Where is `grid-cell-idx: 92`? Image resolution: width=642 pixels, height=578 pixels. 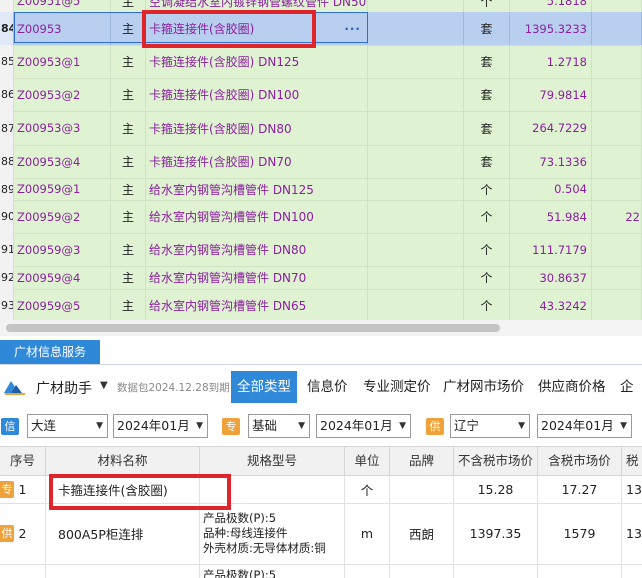
grid-cell-idx: 92 is located at coordinates (7, 277).